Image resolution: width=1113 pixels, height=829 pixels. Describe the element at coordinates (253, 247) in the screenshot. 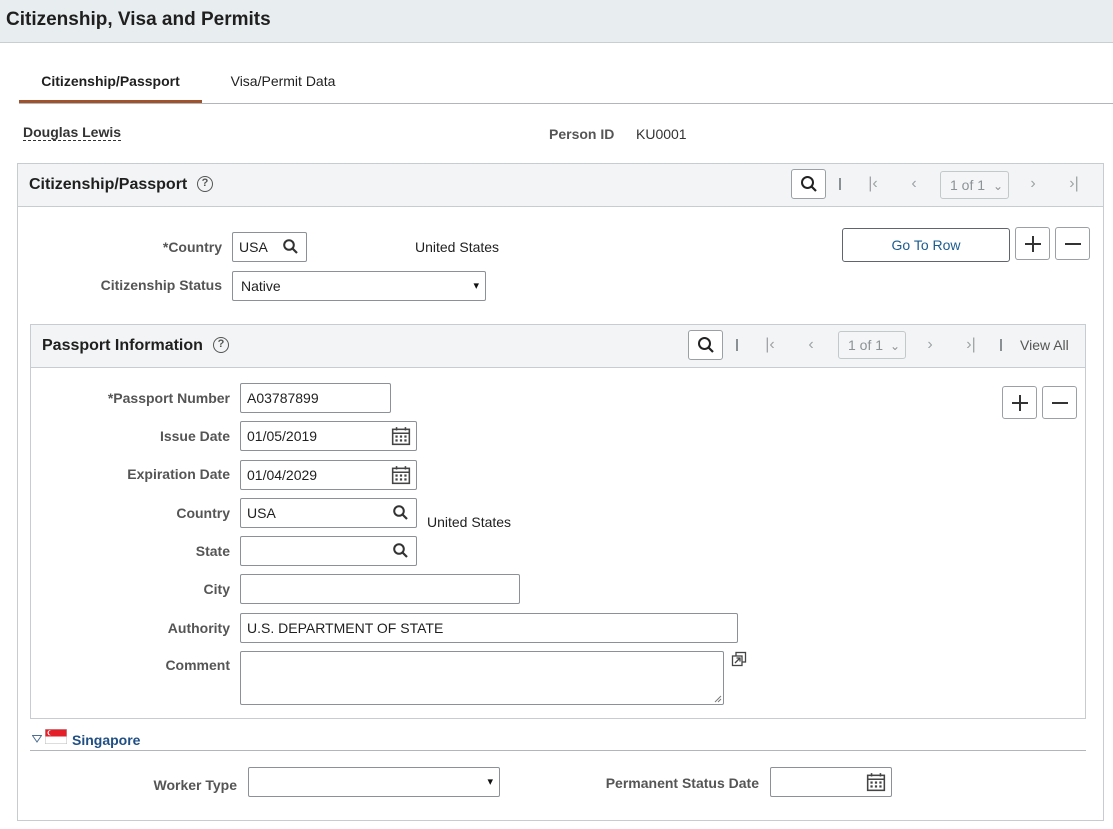

I see `country-value: USA` at that location.